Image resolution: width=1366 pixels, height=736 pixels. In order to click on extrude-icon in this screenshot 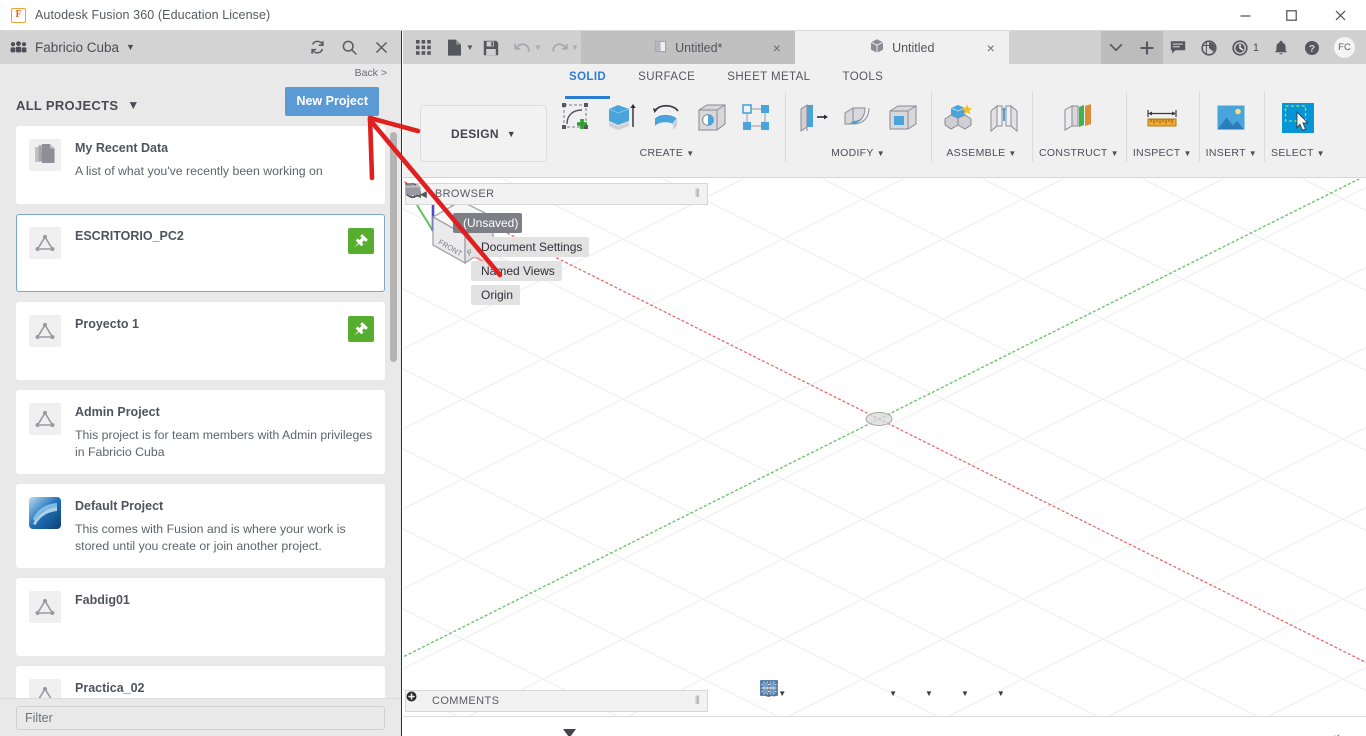, I will do `click(622, 118)`.